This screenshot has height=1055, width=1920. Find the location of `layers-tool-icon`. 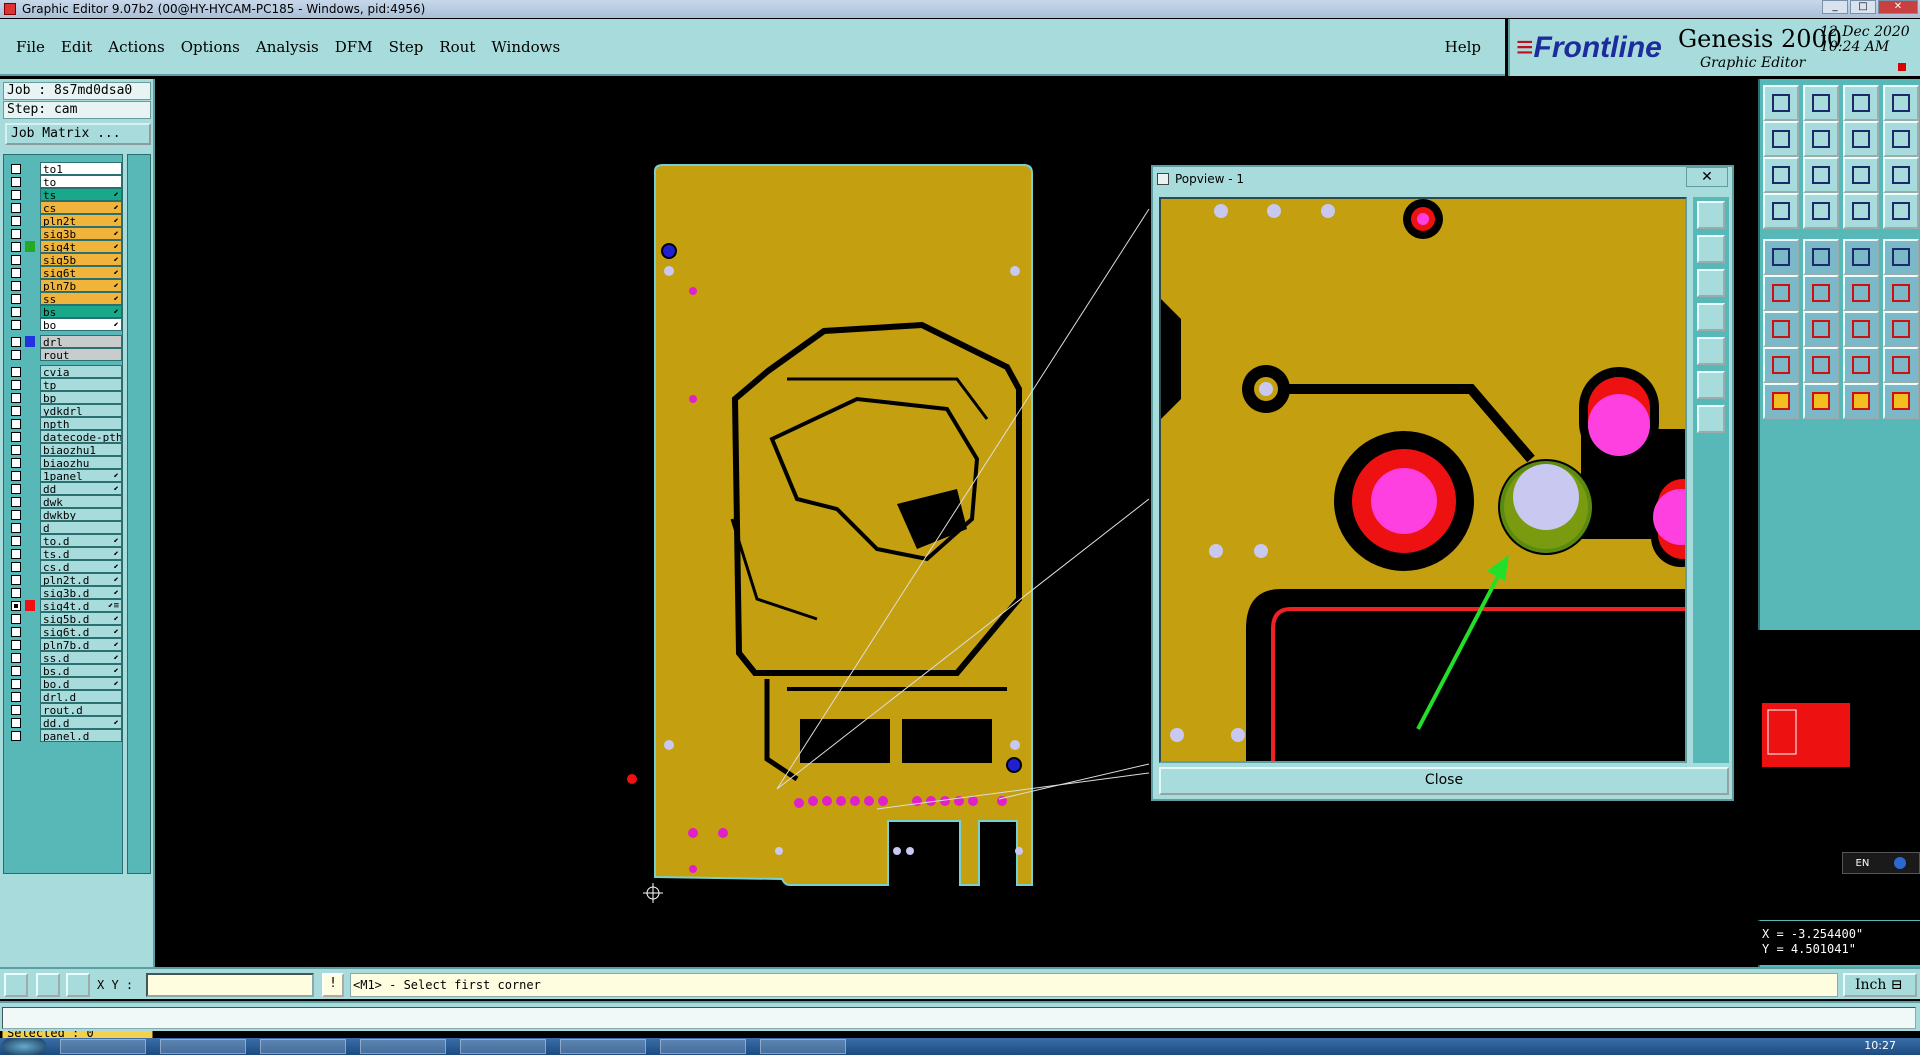

layers-tool-icon is located at coordinates (1861, 211).